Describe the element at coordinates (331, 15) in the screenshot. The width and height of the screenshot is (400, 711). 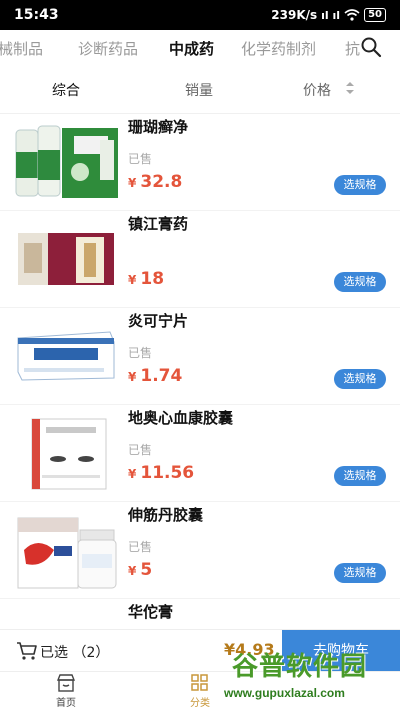
I see `signal-icon: ıl ıl` at that location.